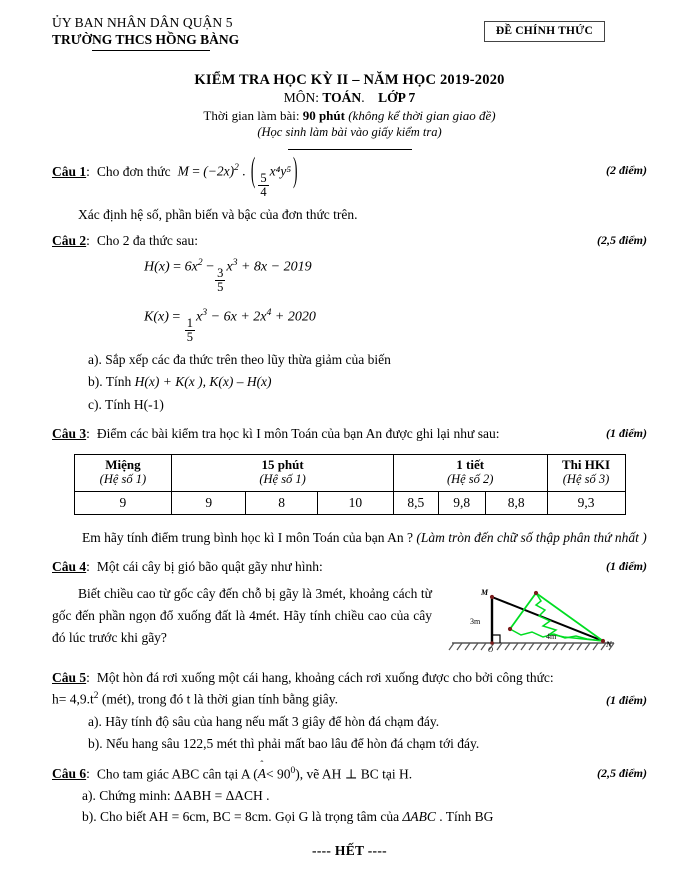 This screenshot has height=878, width=675. What do you see at coordinates (349, 132) in the screenshot?
I see `instruction-note: (Học sinh làm bài vào giấy kiểm tra)` at bounding box center [349, 132].